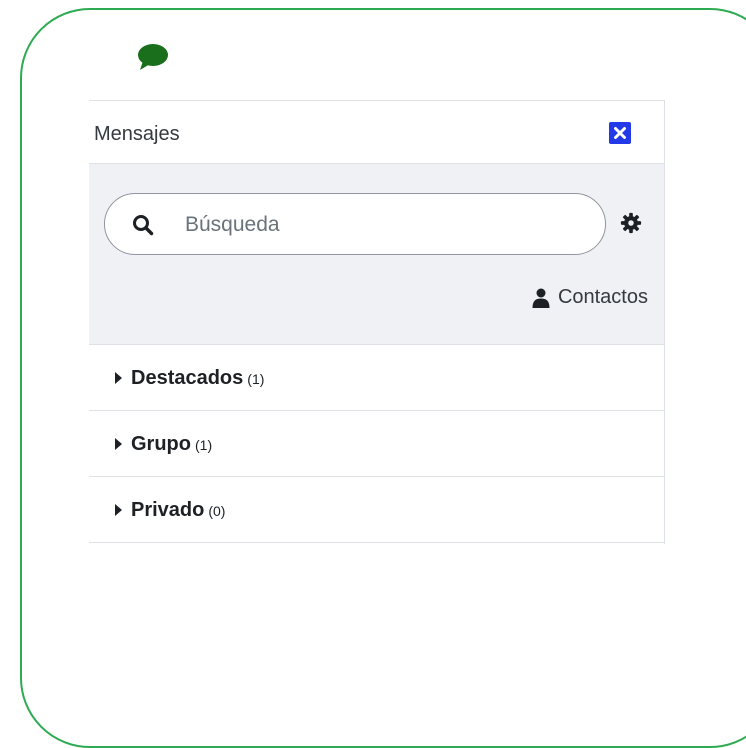  I want to click on drawer-header: Mensajes, so click(376, 132).